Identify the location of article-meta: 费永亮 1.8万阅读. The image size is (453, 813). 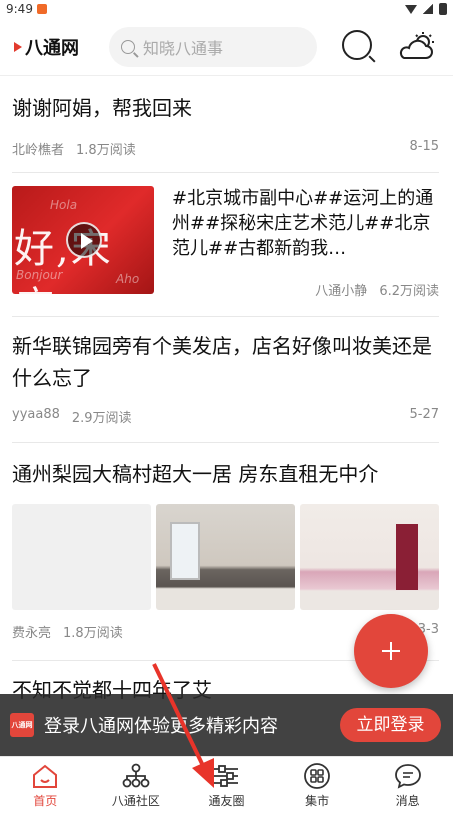
(67, 631).